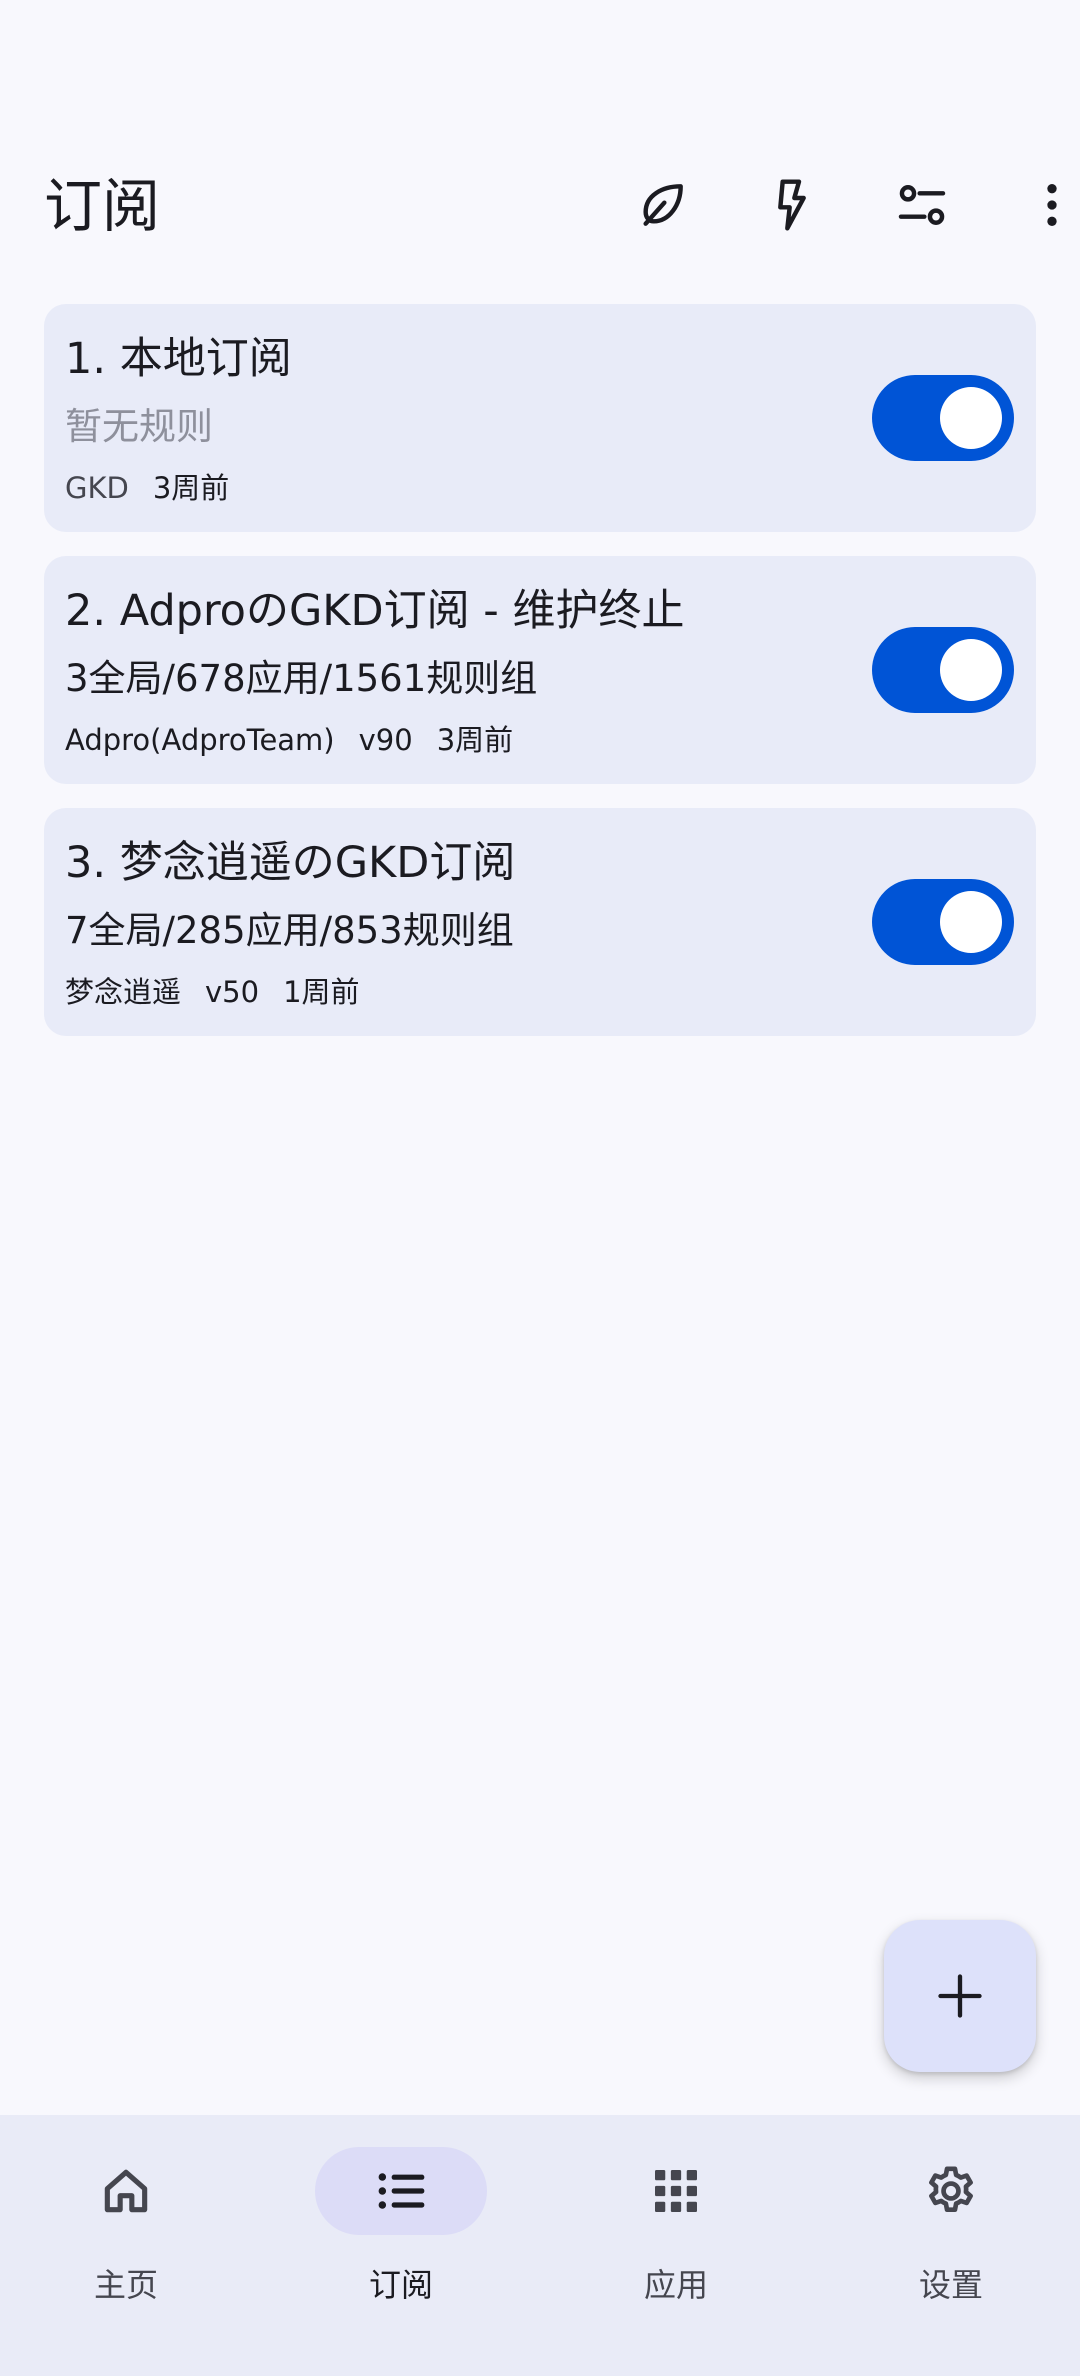 Image resolution: width=1080 pixels, height=2376 pixels. Describe the element at coordinates (321, 992) in the screenshot. I see `subscription-updated: 1周前` at that location.